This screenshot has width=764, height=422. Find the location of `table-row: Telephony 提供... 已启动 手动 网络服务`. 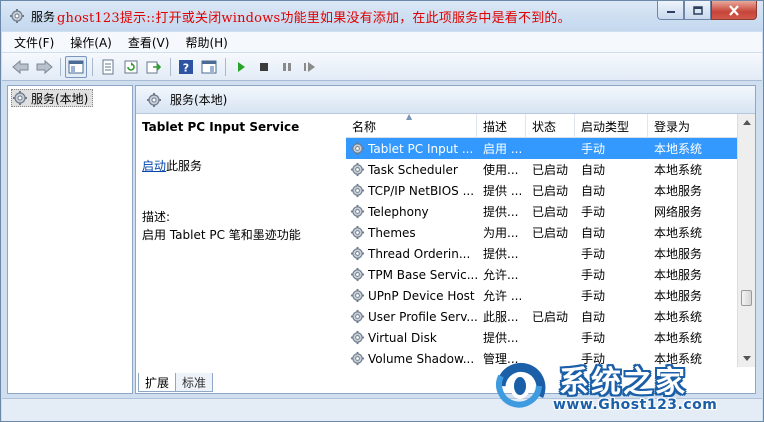

table-row: Telephony 提供... 已启动 手动 网络服务 is located at coordinates (541, 211).